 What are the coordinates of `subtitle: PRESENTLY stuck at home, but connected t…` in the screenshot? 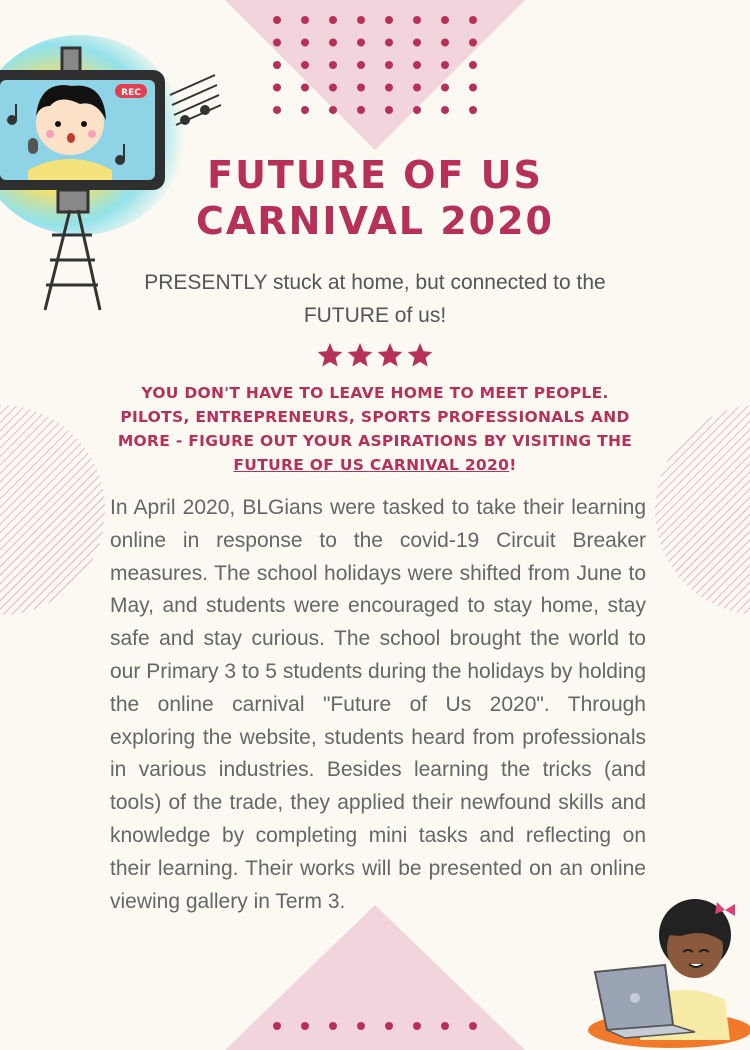 It's located at (375, 299).